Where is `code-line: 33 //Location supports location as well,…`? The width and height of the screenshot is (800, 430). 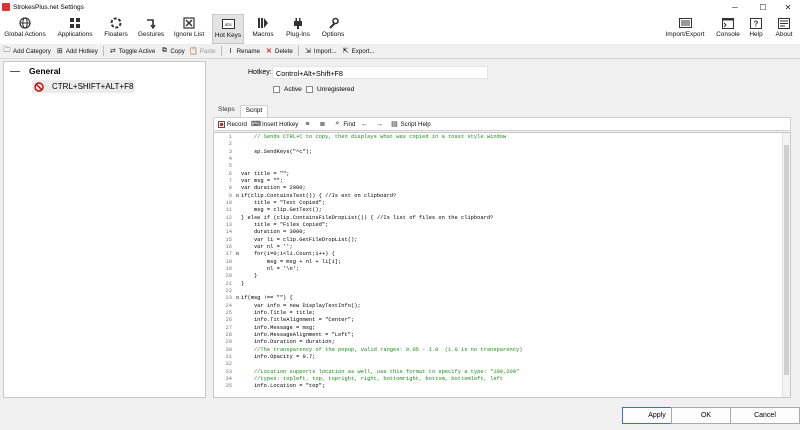 code-line: 33 //Location supports location as well,… is located at coordinates (502, 372).